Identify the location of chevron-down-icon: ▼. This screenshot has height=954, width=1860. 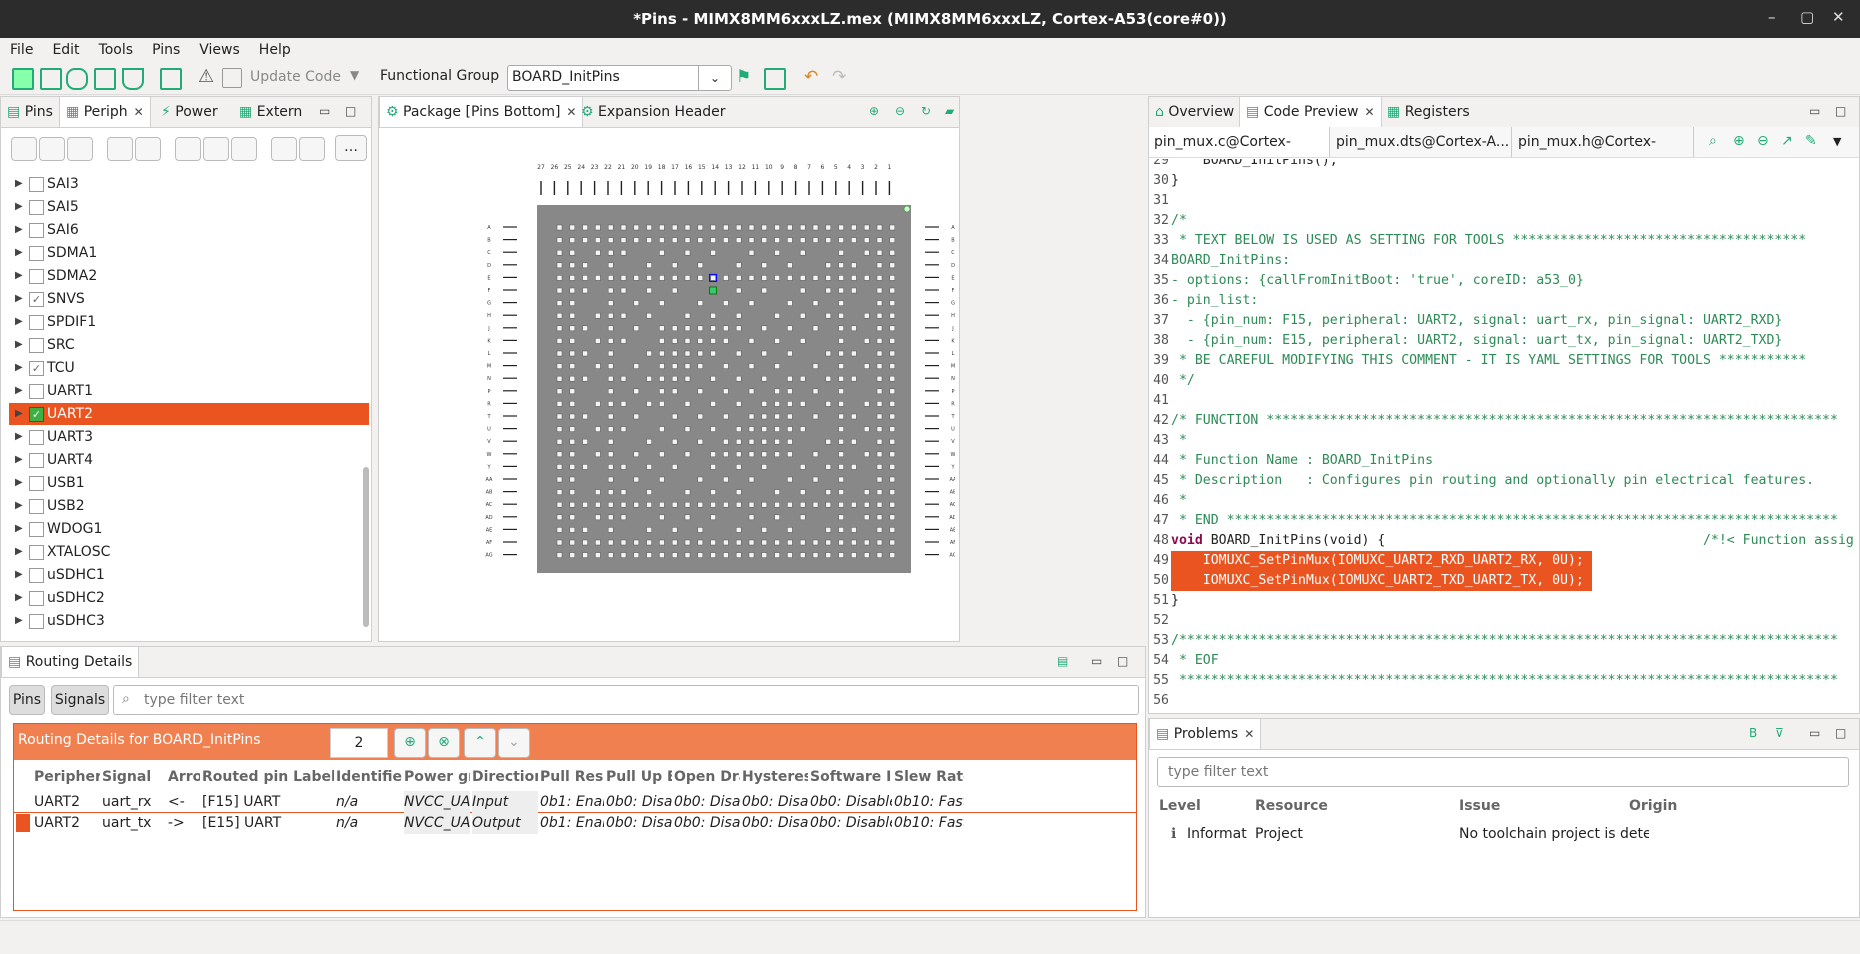
(354, 75).